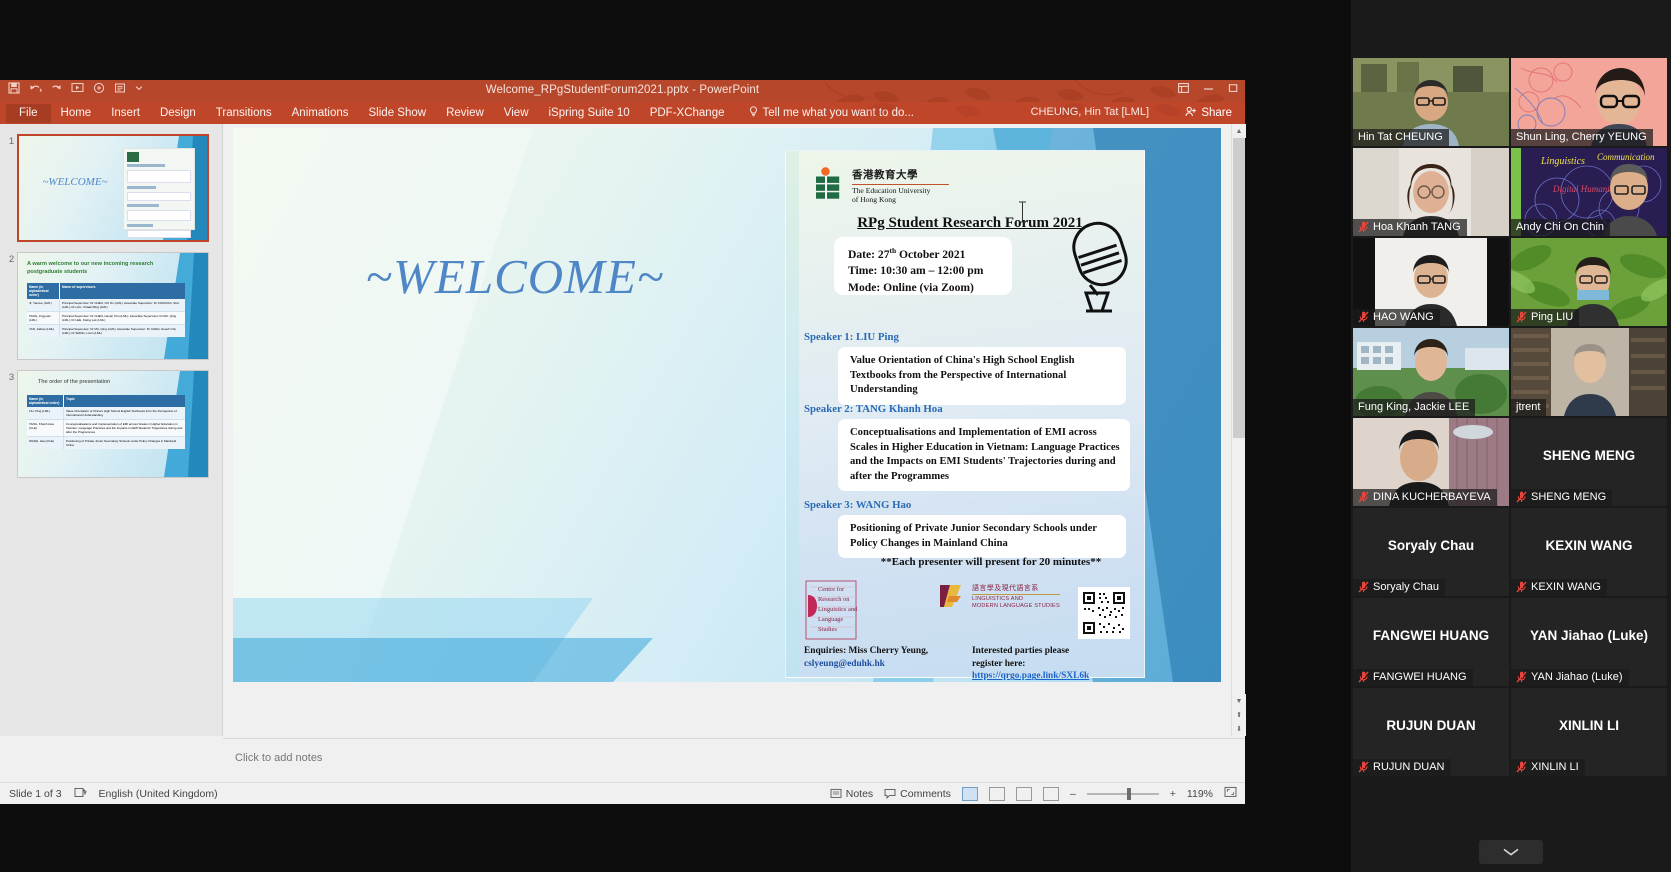  What do you see at coordinates (1431, 642) in the screenshot?
I see `participant-tile: FANGWEI HUANG FANGWEI HUANG` at bounding box center [1431, 642].